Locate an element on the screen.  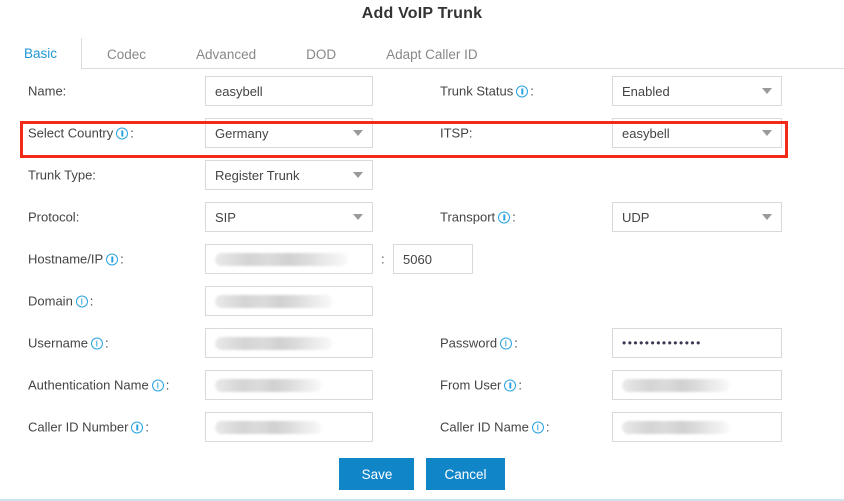
protocol-select: SIP is located at coordinates (289, 217).